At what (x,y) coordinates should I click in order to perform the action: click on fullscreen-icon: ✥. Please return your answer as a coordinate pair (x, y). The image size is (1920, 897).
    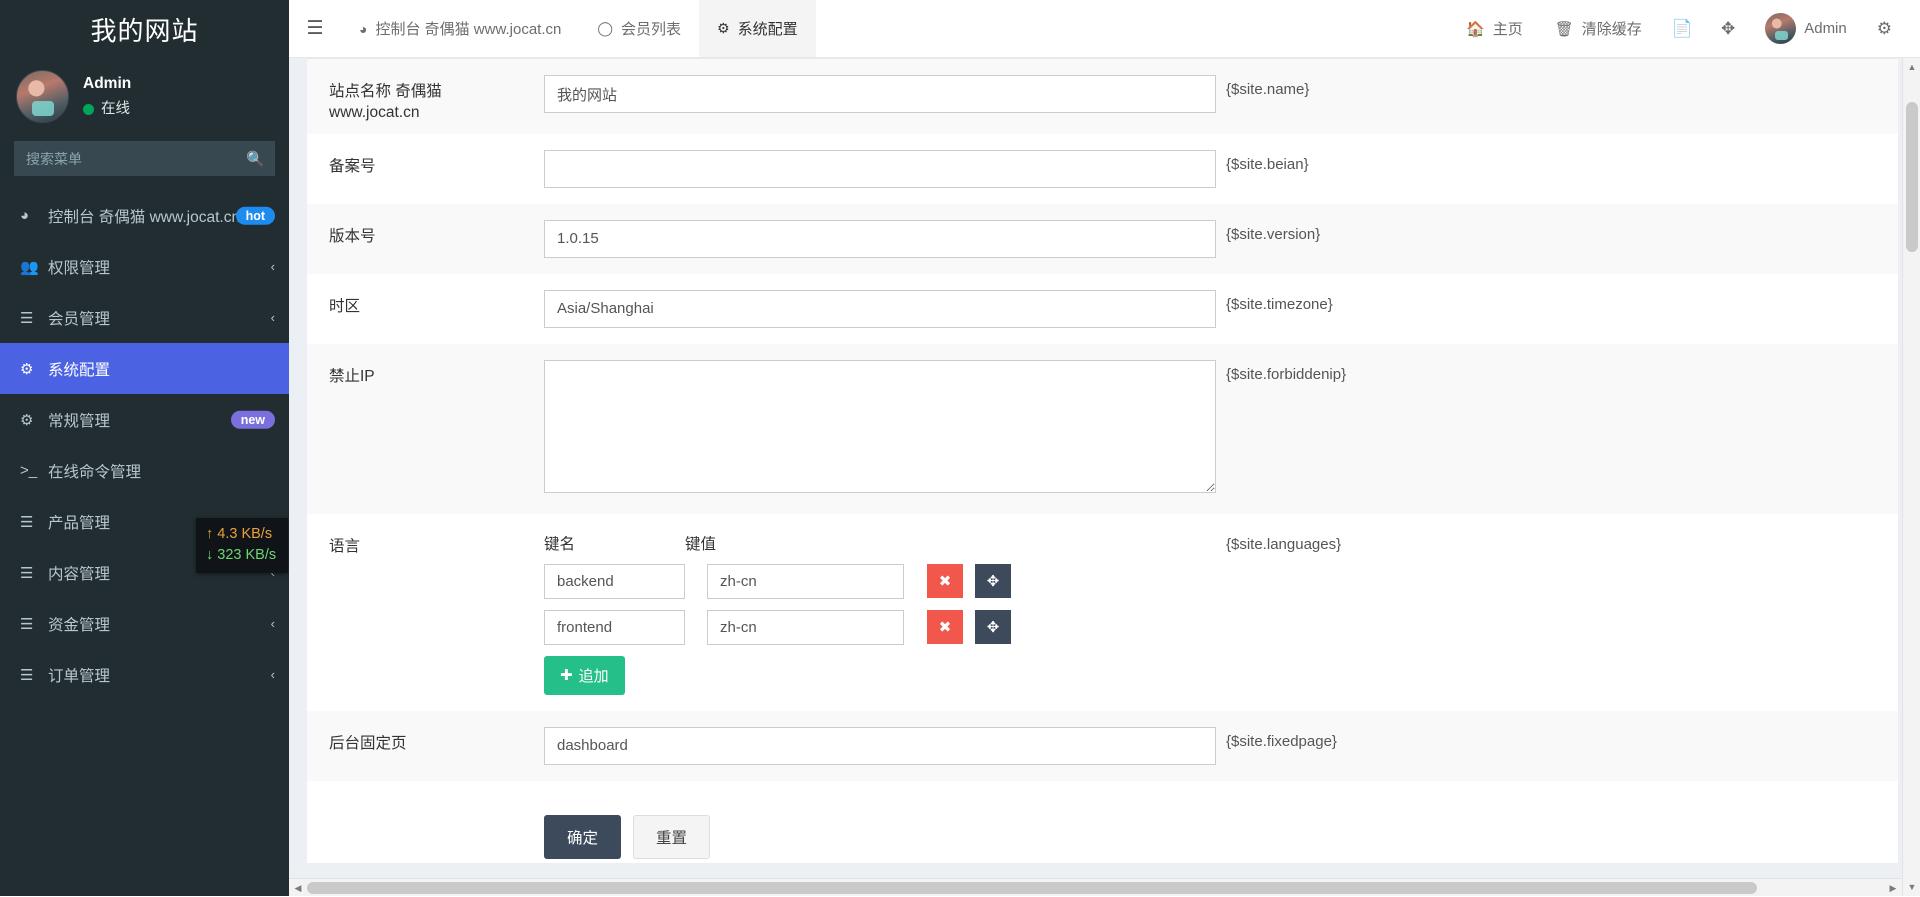
    Looking at the image, I should click on (1728, 28).